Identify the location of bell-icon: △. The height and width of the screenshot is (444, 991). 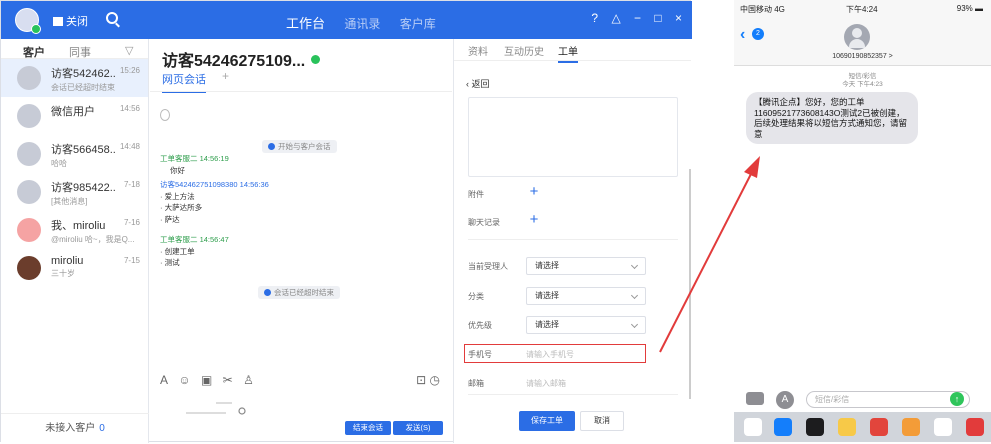
(615, 18).